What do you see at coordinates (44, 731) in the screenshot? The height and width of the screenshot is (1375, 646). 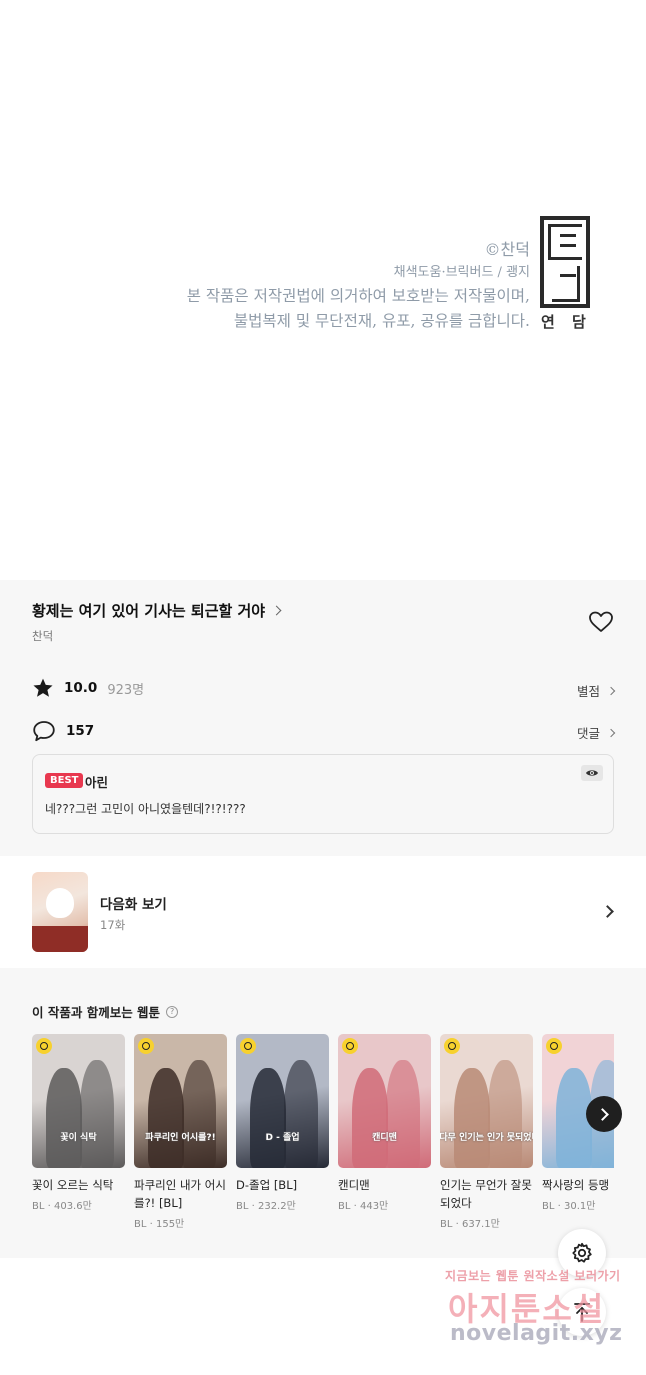 I see `comment-bubble-icon` at bounding box center [44, 731].